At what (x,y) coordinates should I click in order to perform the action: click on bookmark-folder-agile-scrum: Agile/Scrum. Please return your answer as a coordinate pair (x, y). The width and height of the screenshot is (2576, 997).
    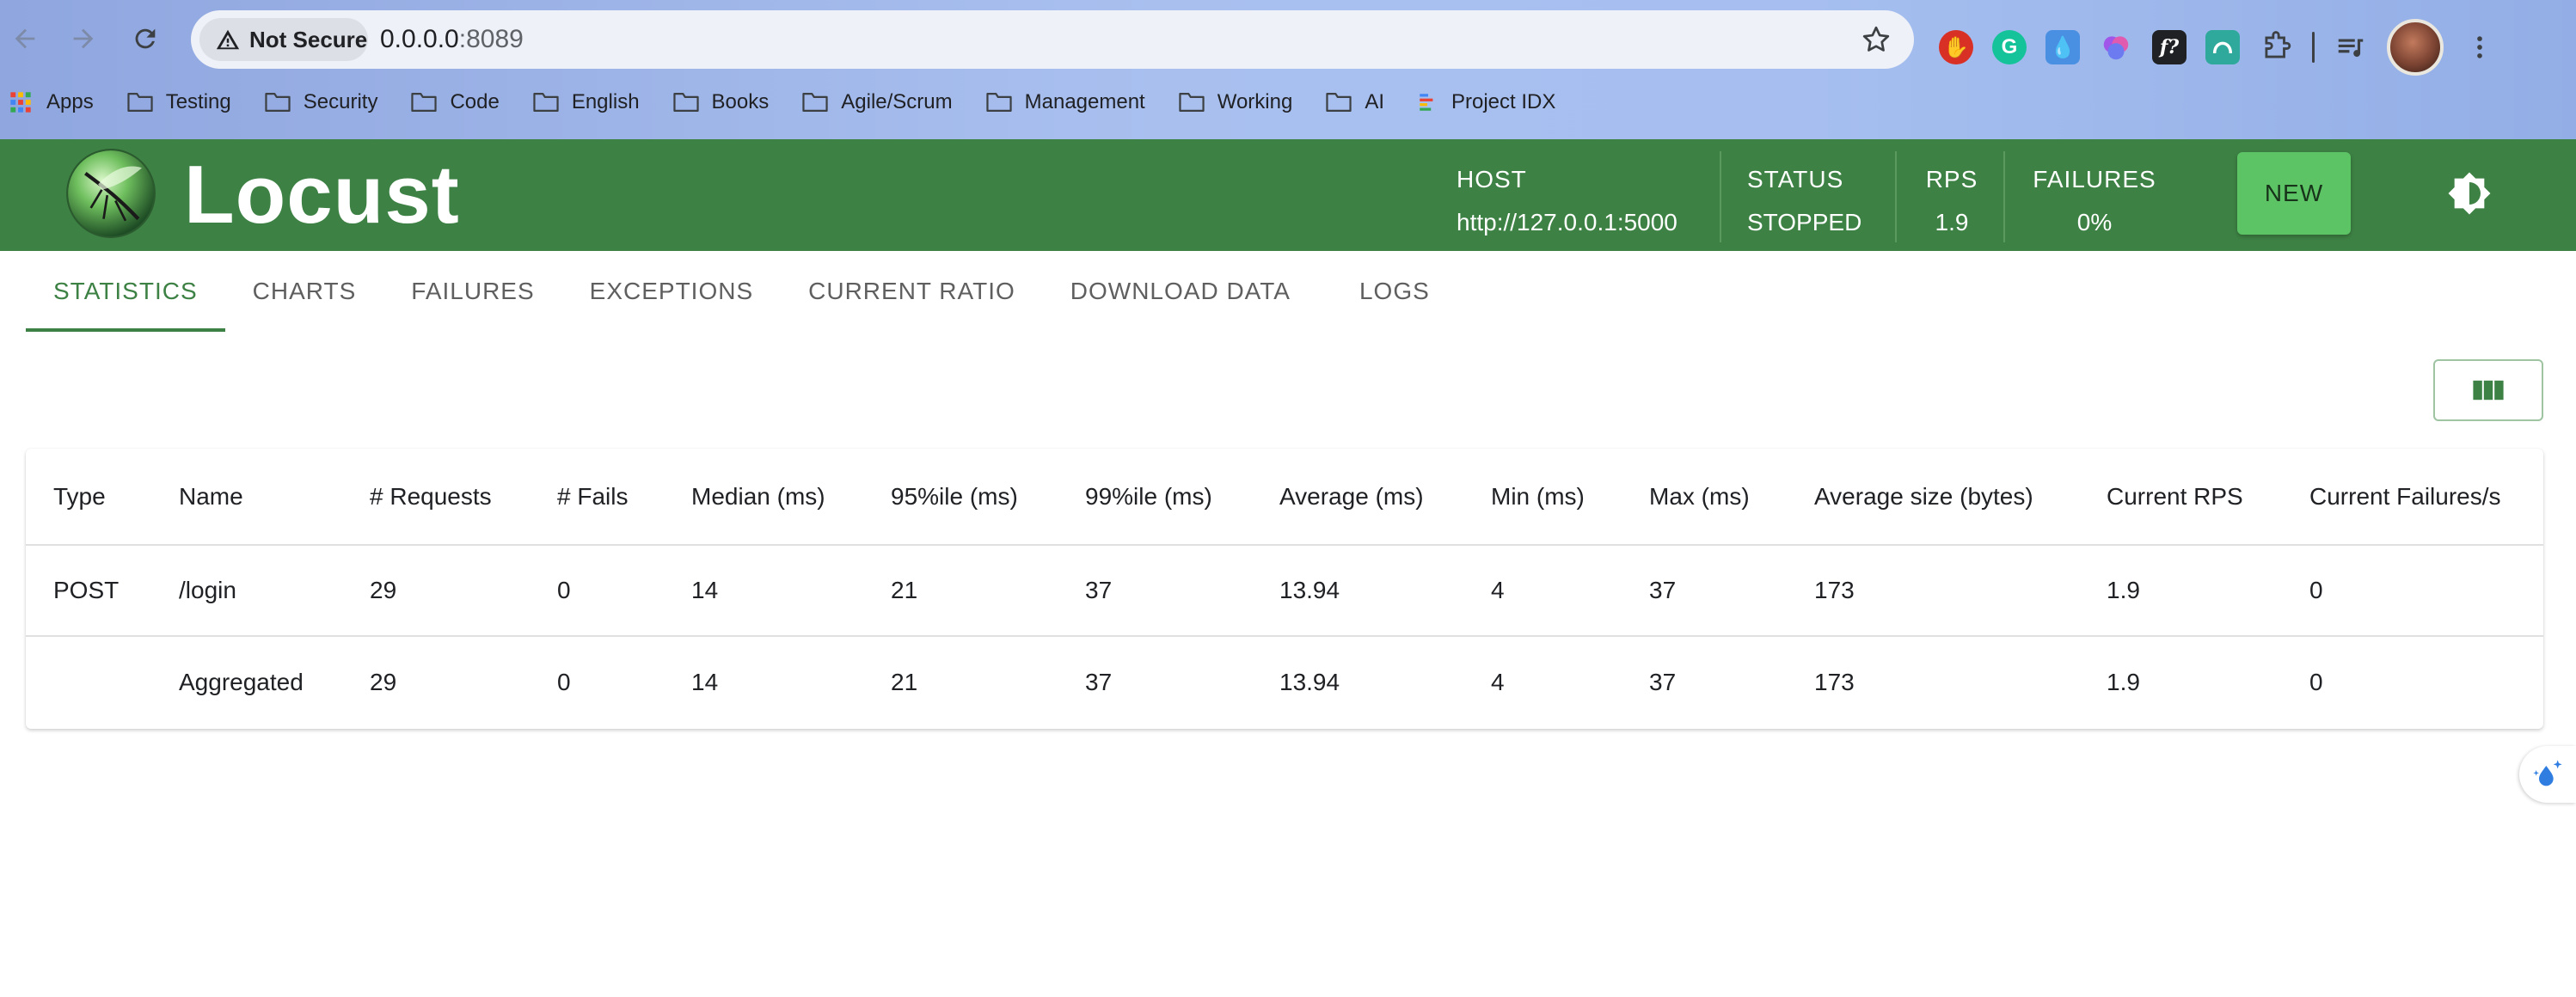
    Looking at the image, I should click on (877, 102).